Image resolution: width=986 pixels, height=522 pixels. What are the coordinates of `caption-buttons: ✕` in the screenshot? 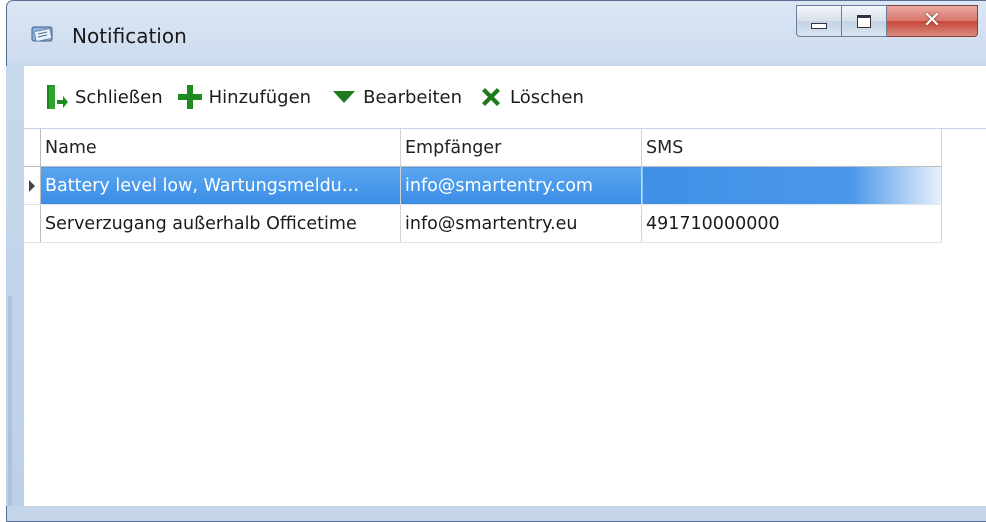 It's located at (887, 22).